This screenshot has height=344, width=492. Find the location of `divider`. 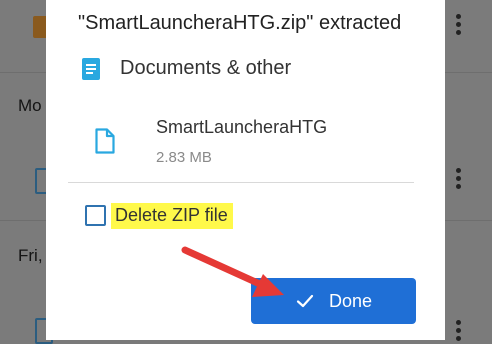

divider is located at coordinates (241, 182).